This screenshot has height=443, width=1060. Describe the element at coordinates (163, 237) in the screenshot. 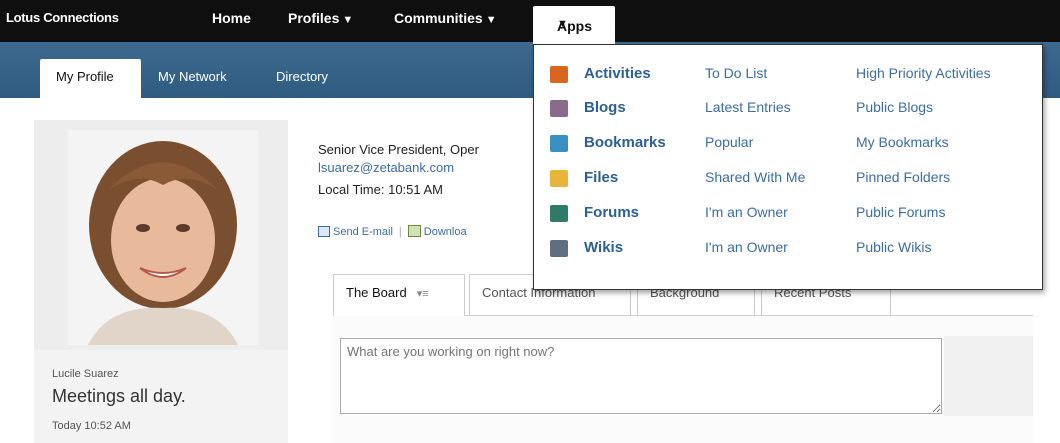

I see `profile-photo` at that location.